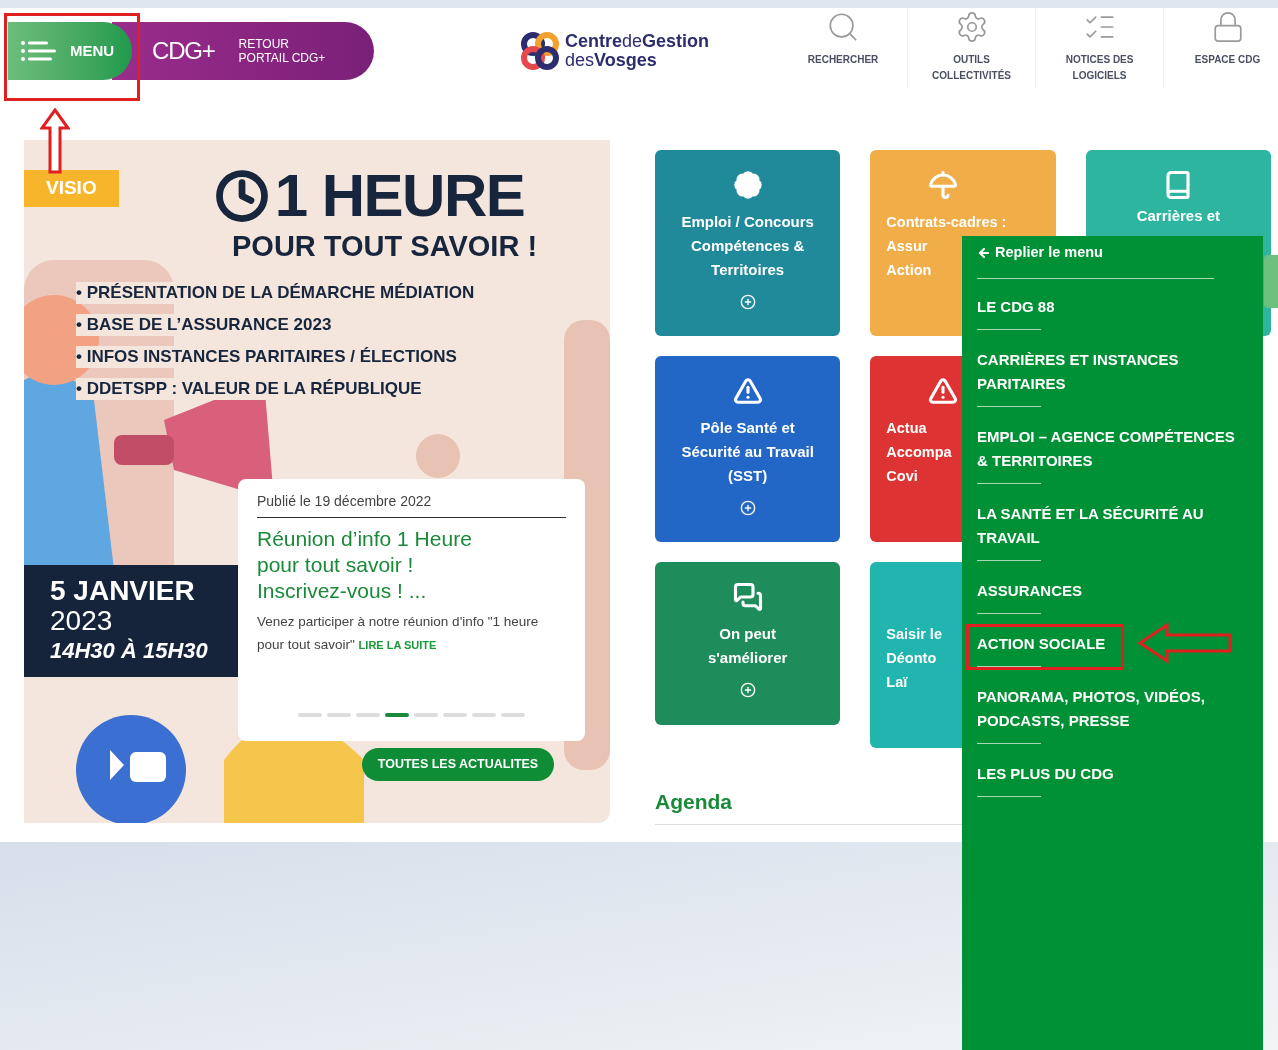 The width and height of the screenshot is (1278, 1050). I want to click on card-label: Assur, so click(907, 246).